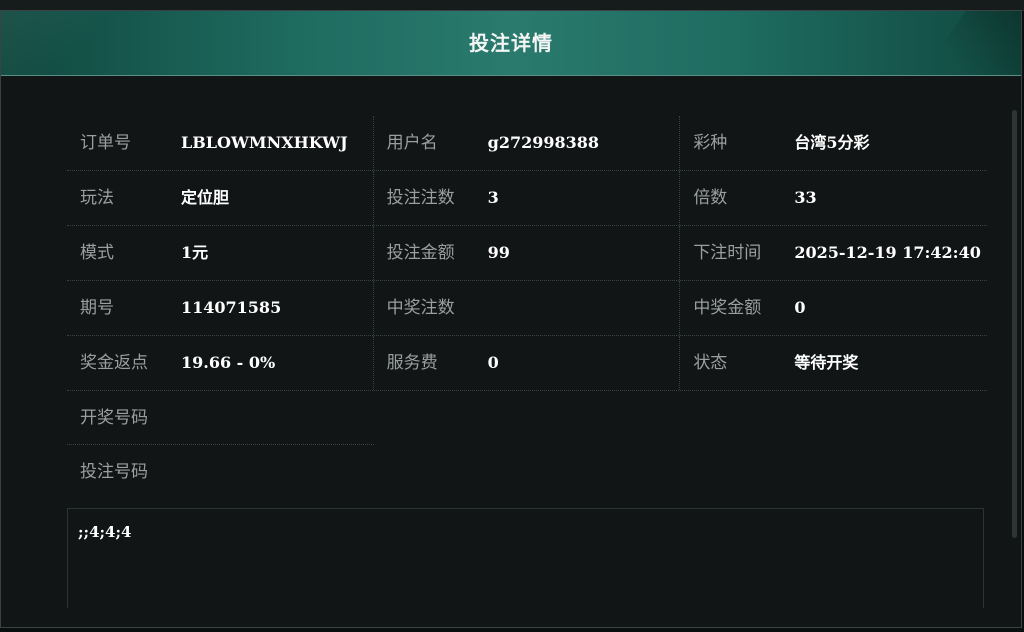  I want to click on bet-time-cell: 下注时间 2025-12-19 17:42:40, so click(833, 253).